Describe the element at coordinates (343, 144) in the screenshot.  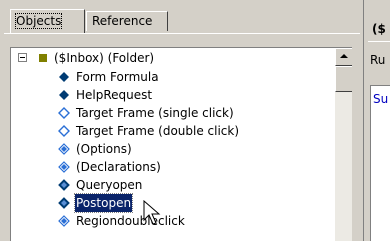
I see `vertical-scrollbar` at that location.